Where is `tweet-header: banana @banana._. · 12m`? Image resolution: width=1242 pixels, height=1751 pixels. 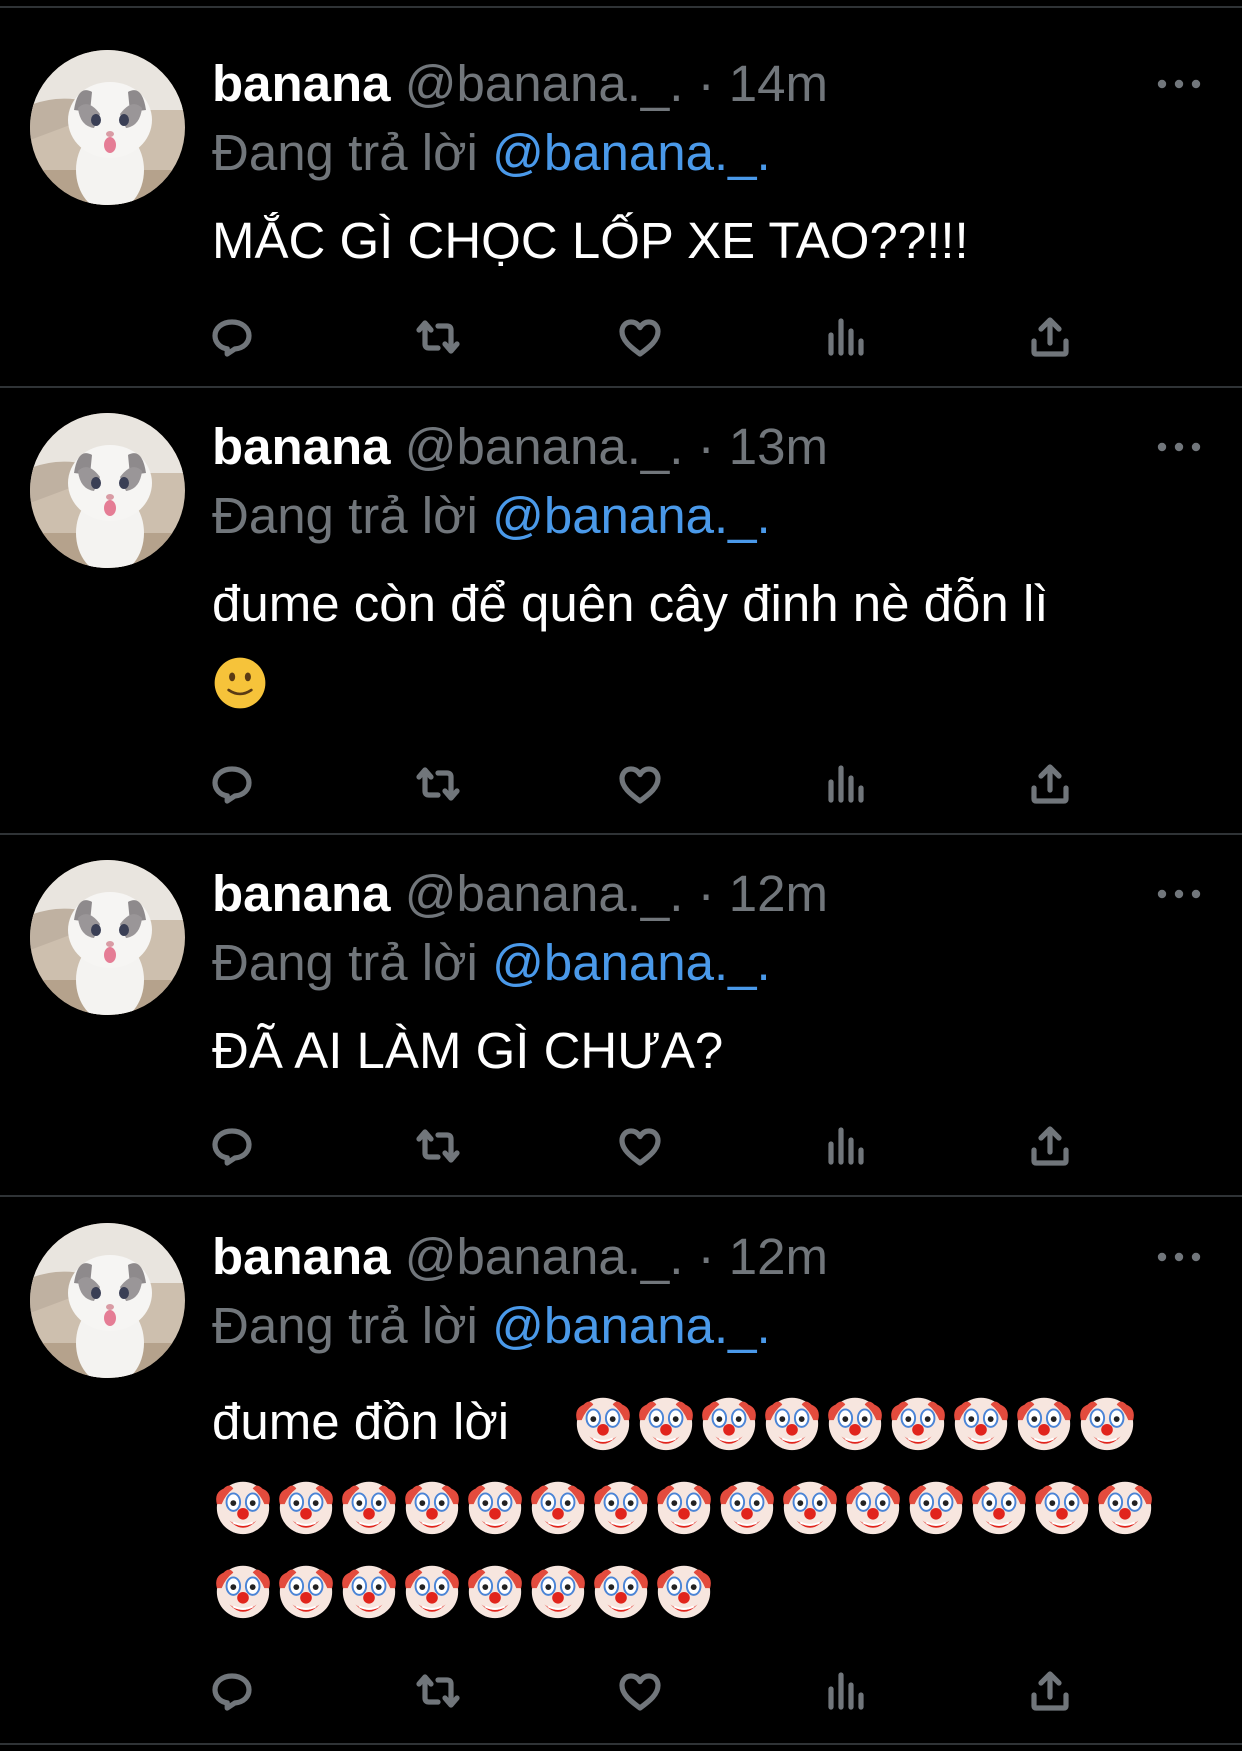 tweet-header: banana @banana._. · 12m is located at coordinates (520, 894).